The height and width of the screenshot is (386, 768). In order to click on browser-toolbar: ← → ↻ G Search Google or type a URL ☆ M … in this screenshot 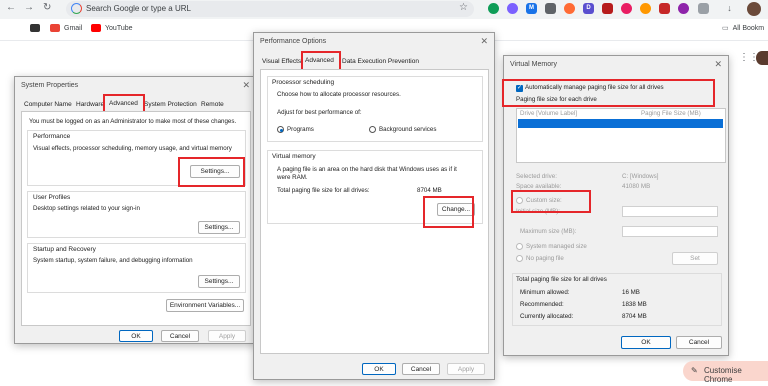, I will do `click(384, 9)`.